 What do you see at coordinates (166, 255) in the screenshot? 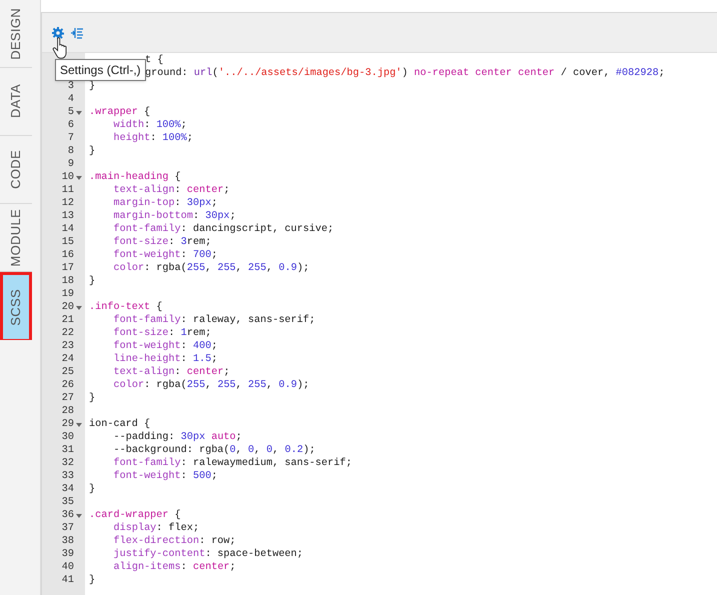
I see `code-line: font-weight: 700;` at bounding box center [166, 255].